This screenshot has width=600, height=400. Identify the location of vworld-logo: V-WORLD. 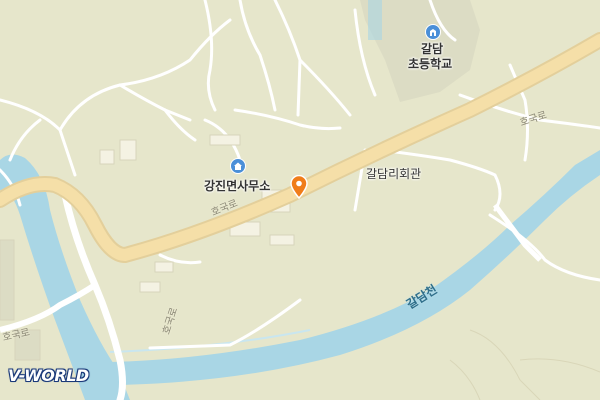
(48, 375).